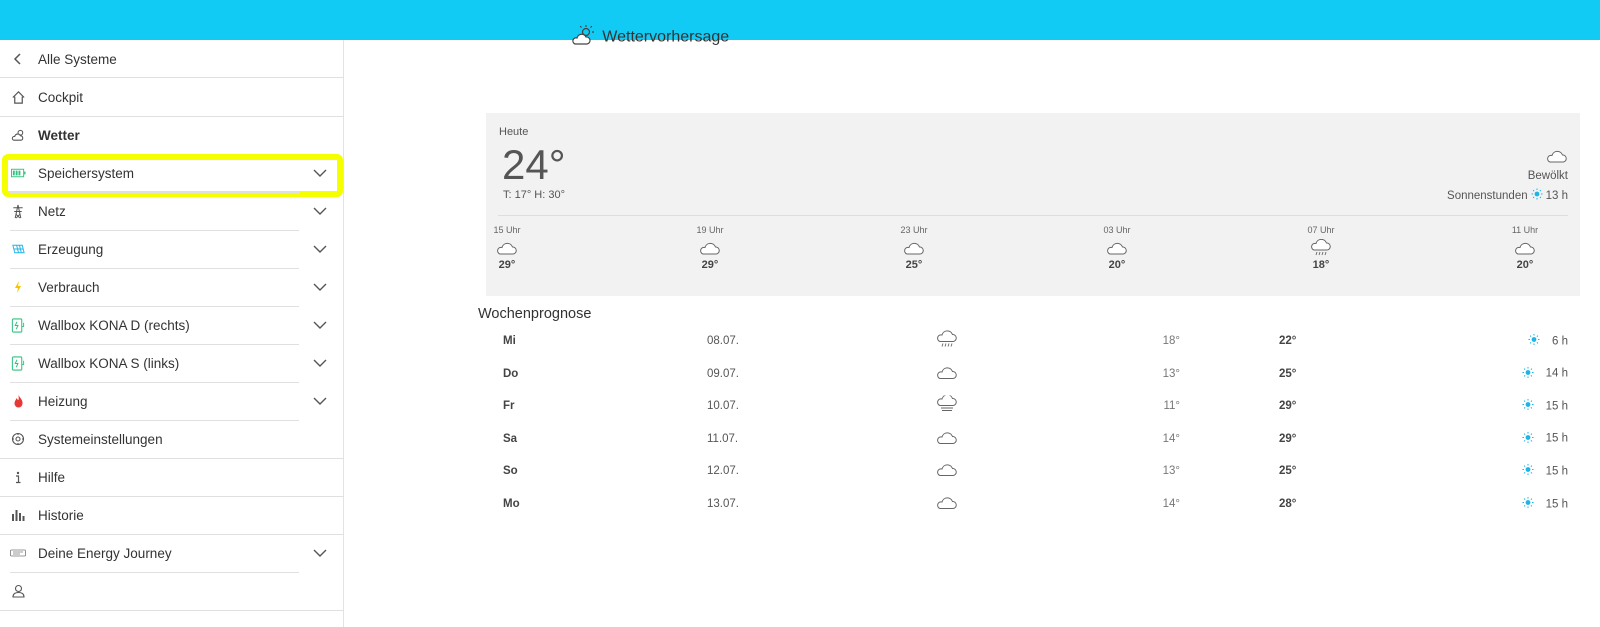 The image size is (1600, 627). I want to click on forecast-low: 14°, so click(1171, 438).